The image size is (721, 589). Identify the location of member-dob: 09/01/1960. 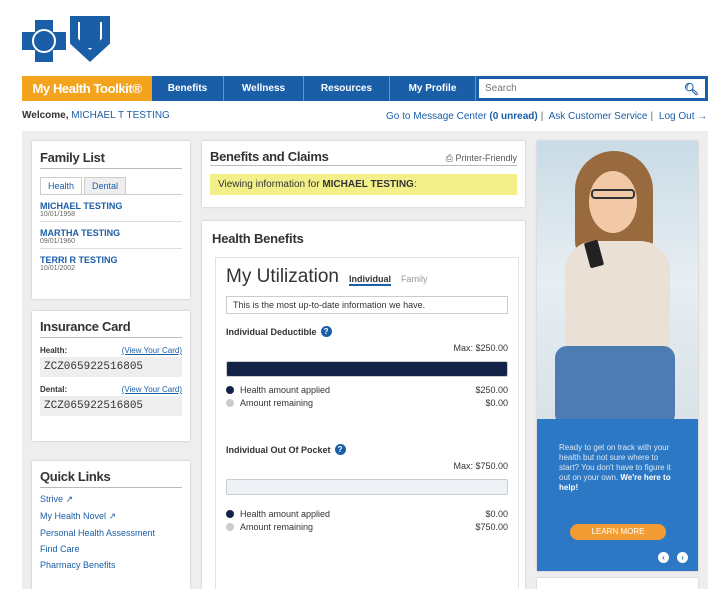
(58, 241).